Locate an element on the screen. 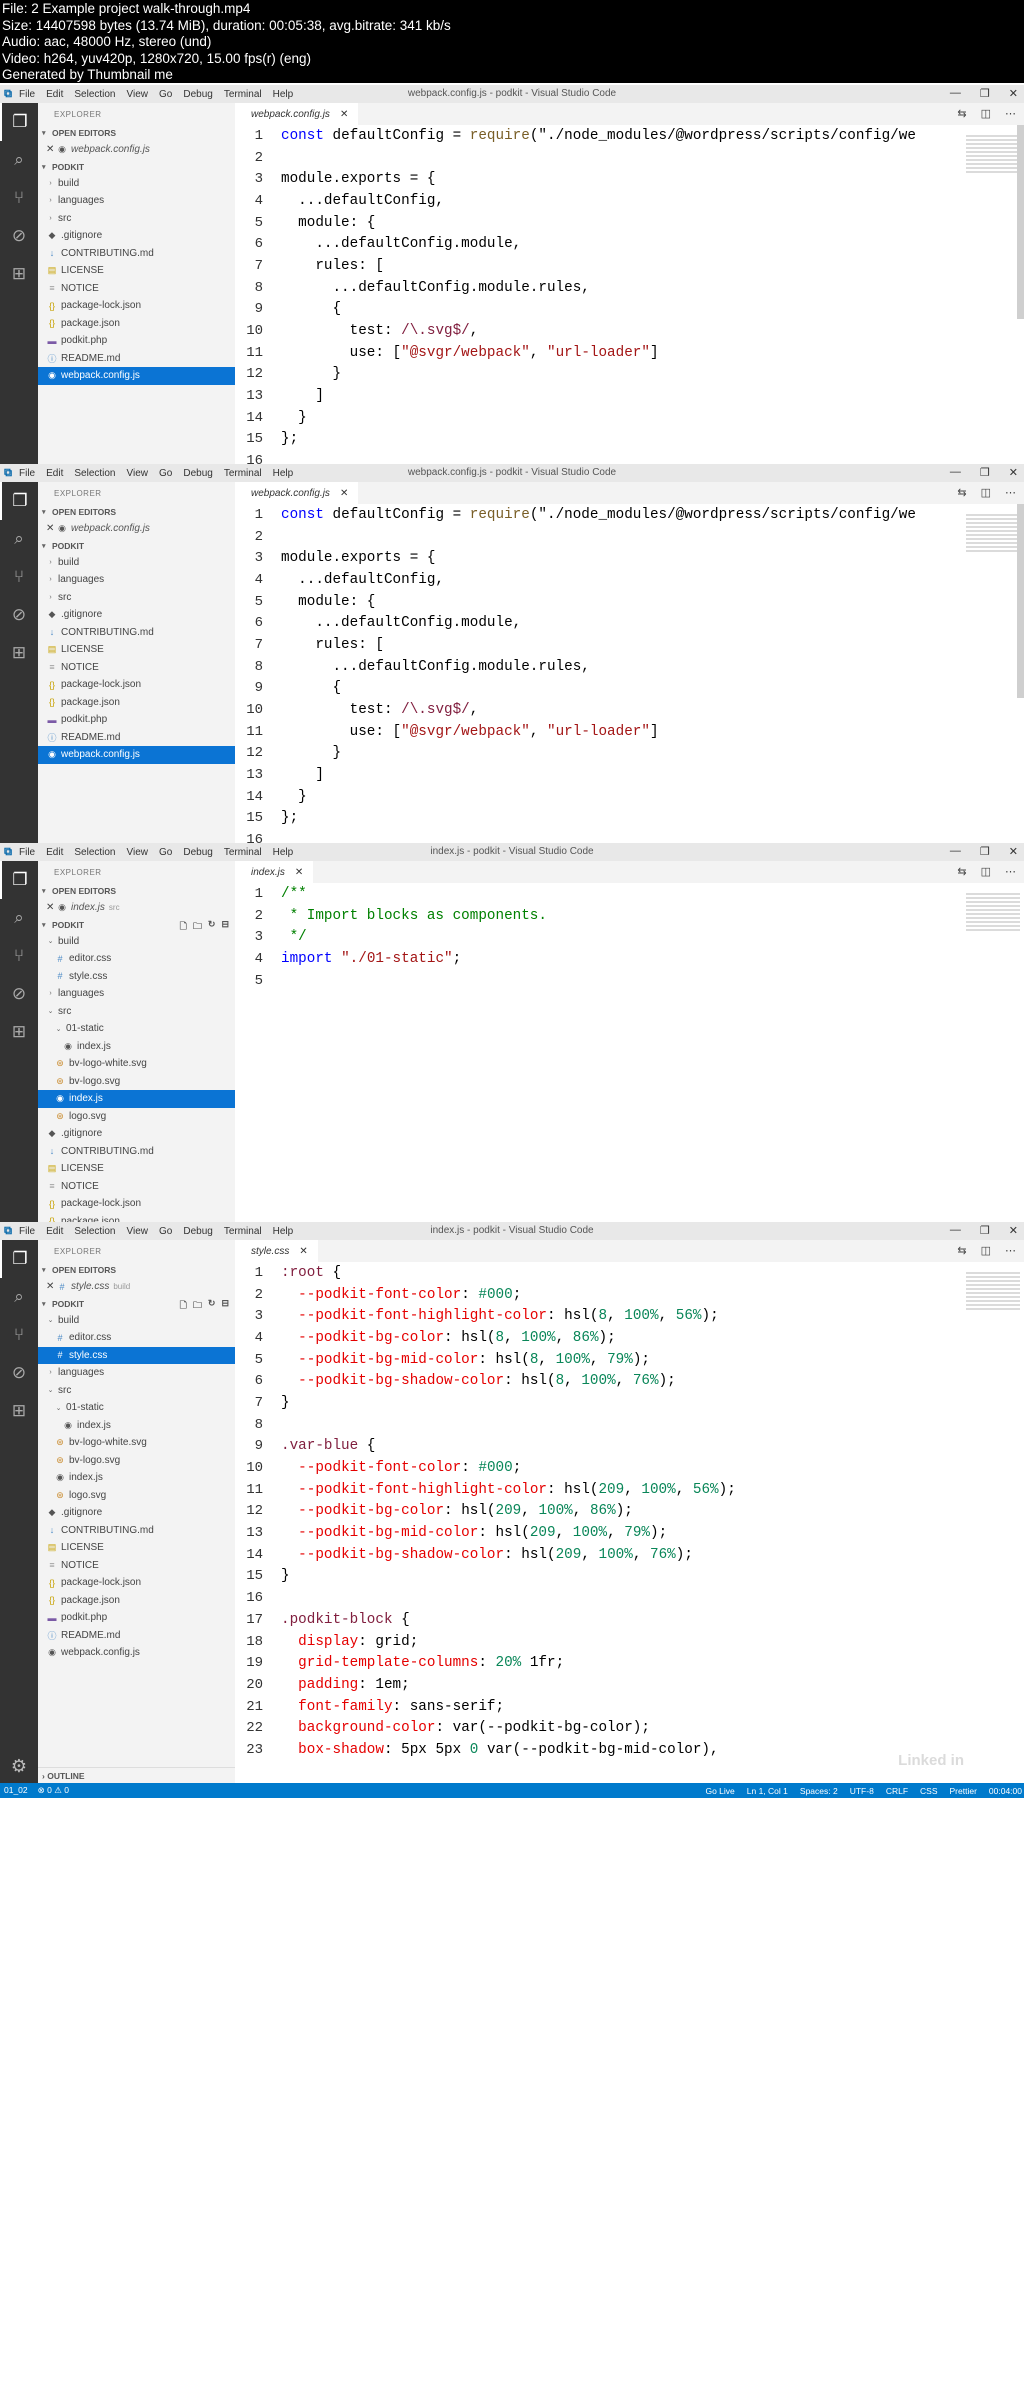 The width and height of the screenshot is (1024, 2387). tree-item: › build is located at coordinates (136, 184).